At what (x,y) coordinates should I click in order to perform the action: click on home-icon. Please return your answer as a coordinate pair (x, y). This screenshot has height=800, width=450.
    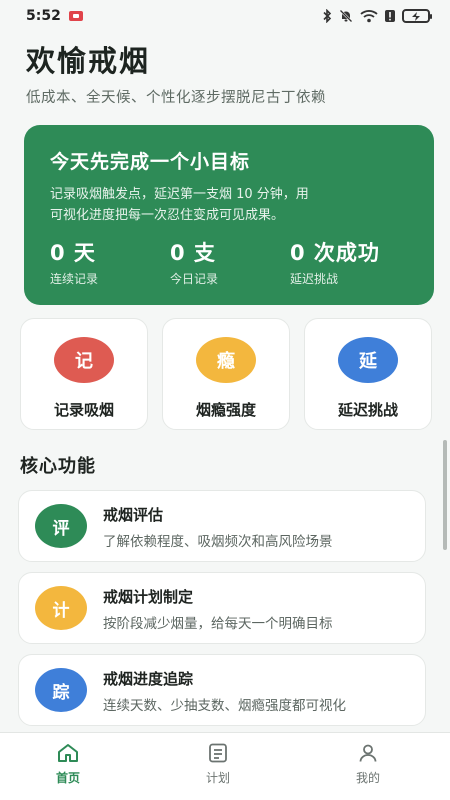
    Looking at the image, I should click on (68, 753).